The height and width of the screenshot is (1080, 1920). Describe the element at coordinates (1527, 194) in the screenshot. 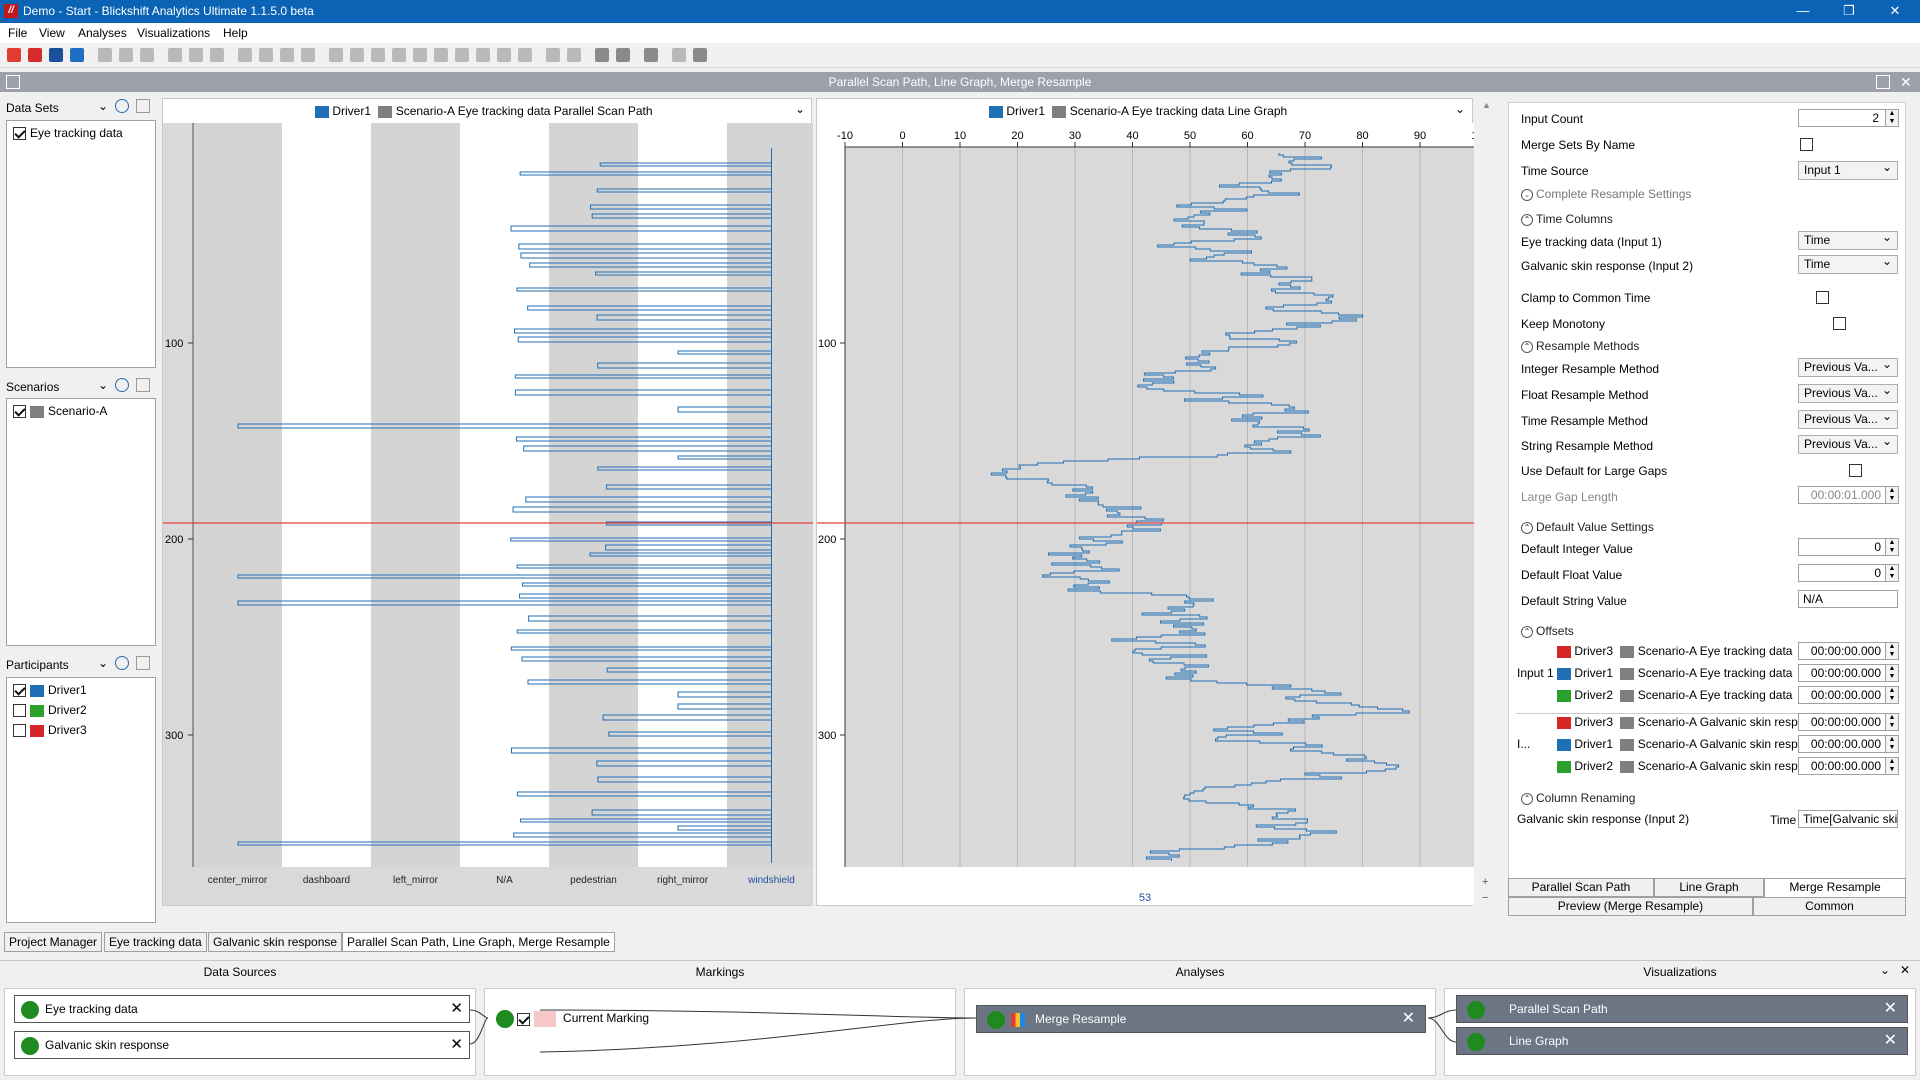

I see `expand-icon: ⌄` at that location.